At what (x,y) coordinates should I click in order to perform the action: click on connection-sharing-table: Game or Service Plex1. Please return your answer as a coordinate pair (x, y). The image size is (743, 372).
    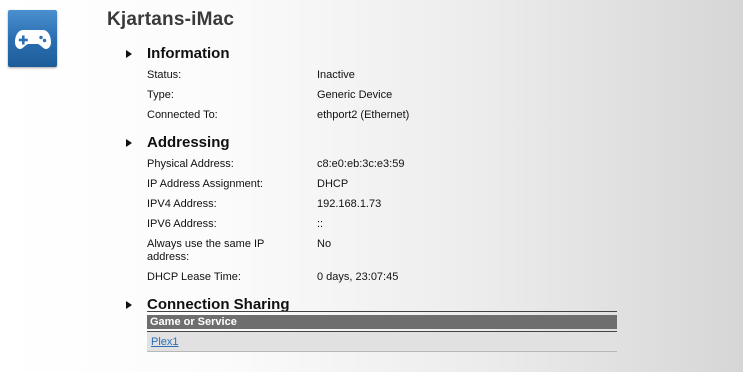
    Looking at the image, I should click on (382, 331).